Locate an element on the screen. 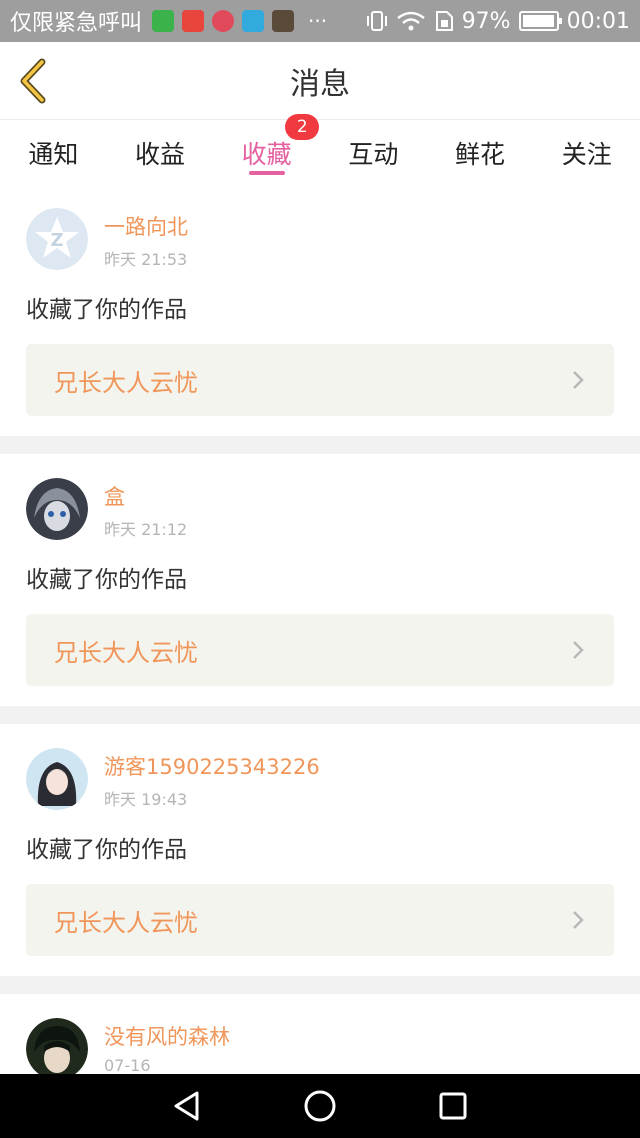 The image size is (640, 1138). active-tab-indicator is located at coordinates (266, 173).